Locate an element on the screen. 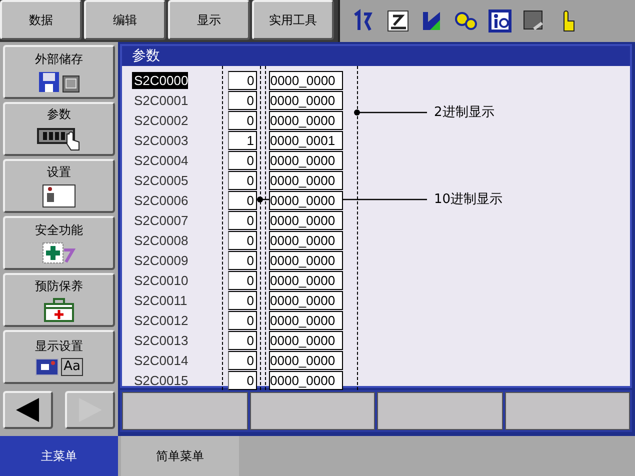  sidebar-menu-button: 预防保养 is located at coordinates (59, 300).